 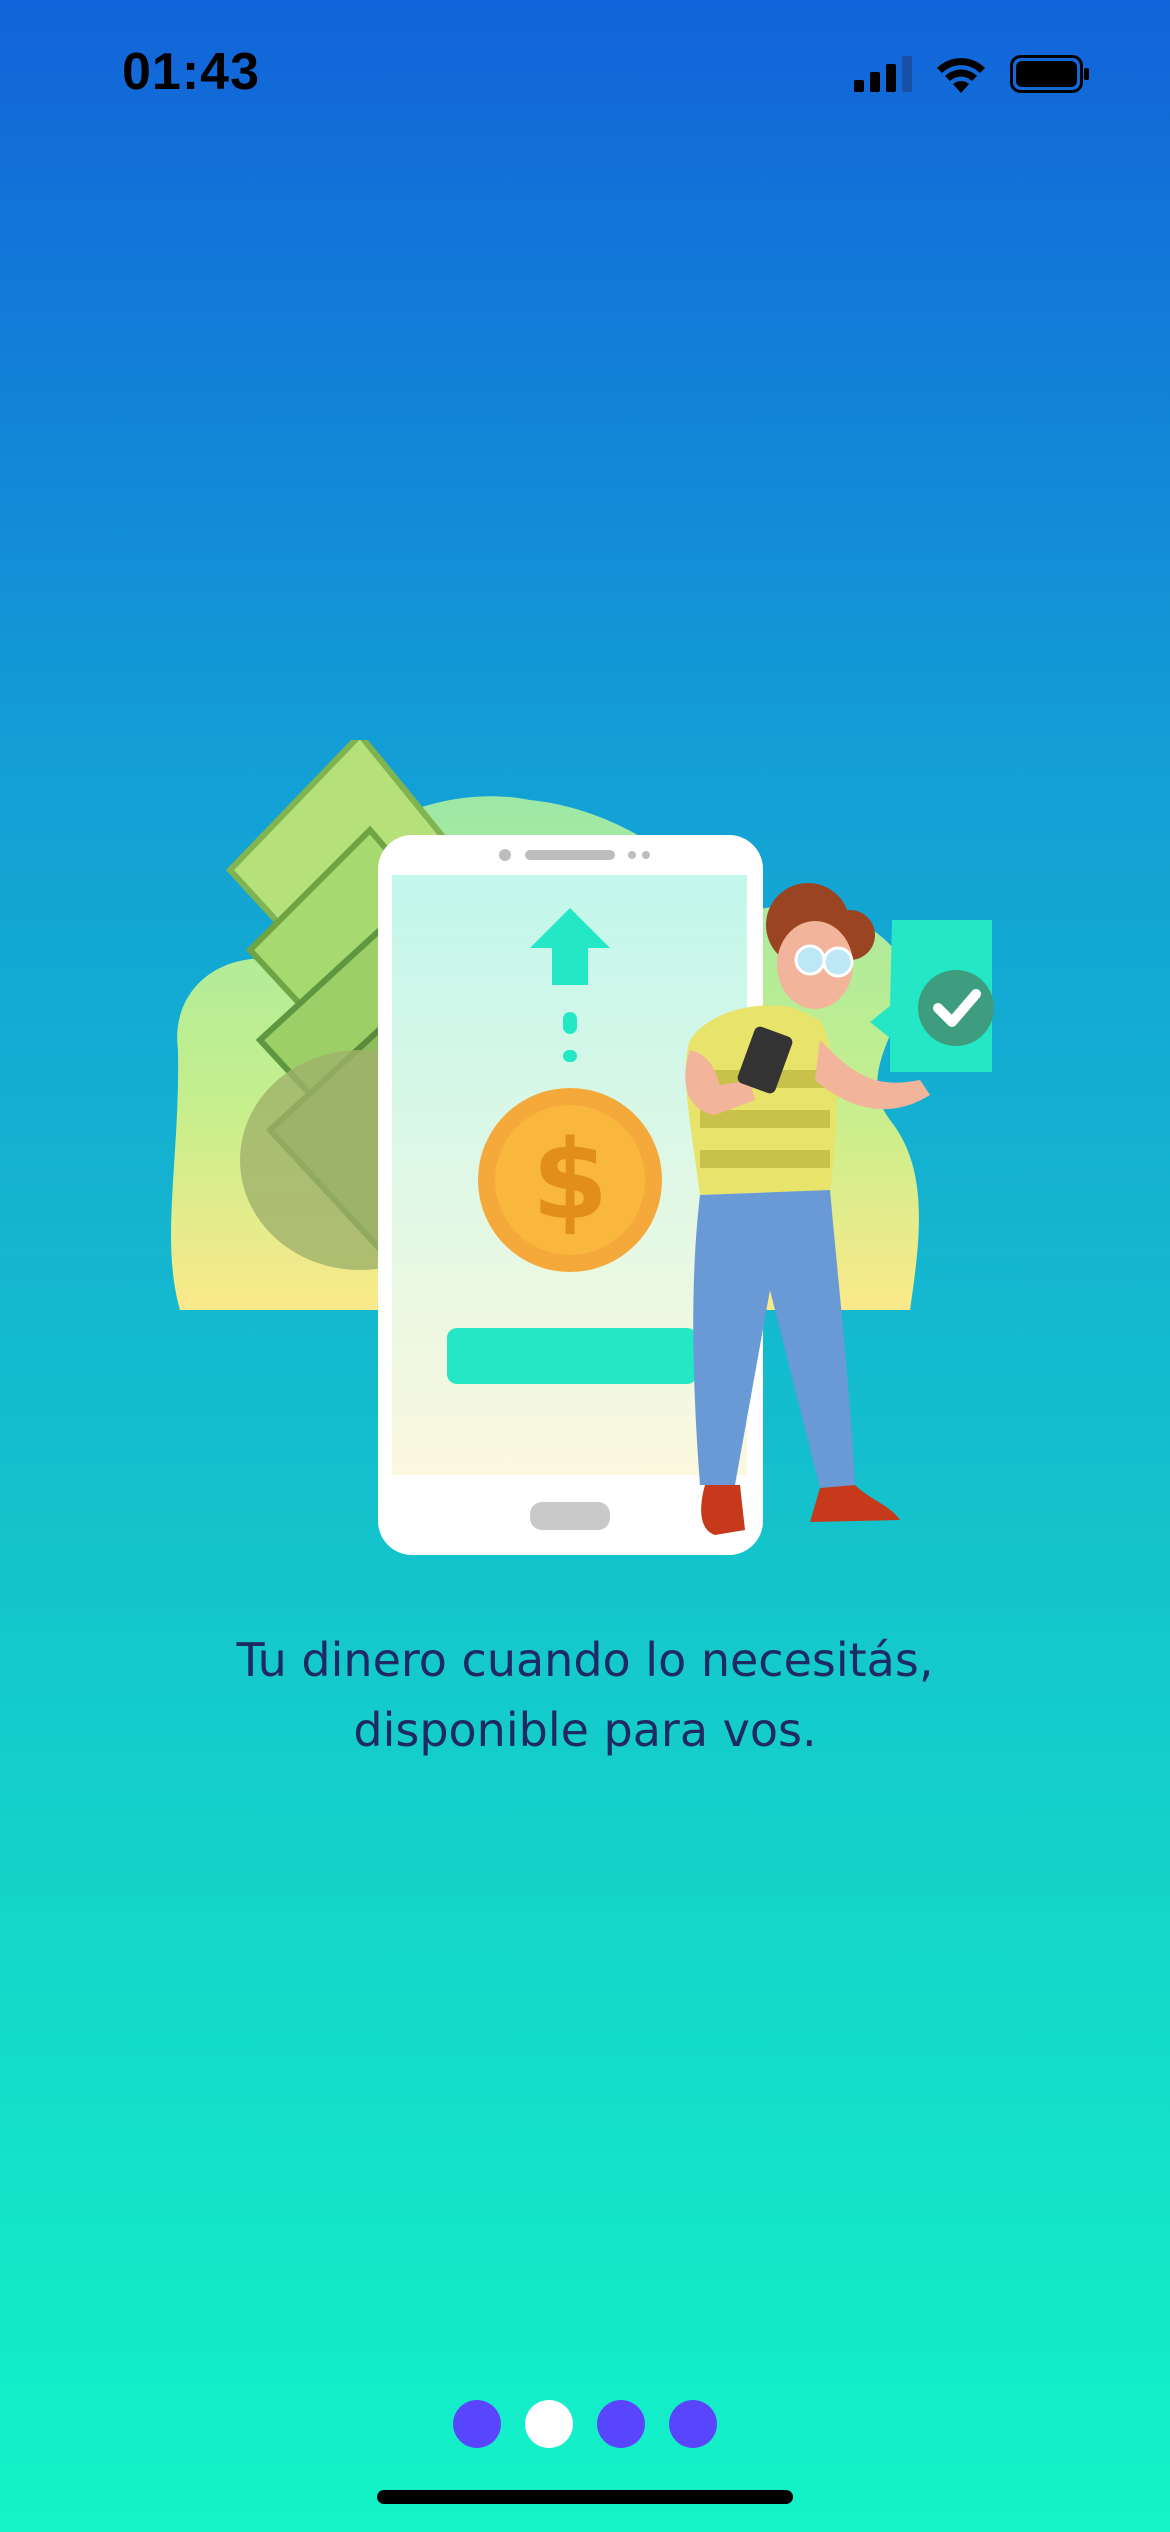 What do you see at coordinates (549, 2424) in the screenshot?
I see `page-dot-2-active` at bounding box center [549, 2424].